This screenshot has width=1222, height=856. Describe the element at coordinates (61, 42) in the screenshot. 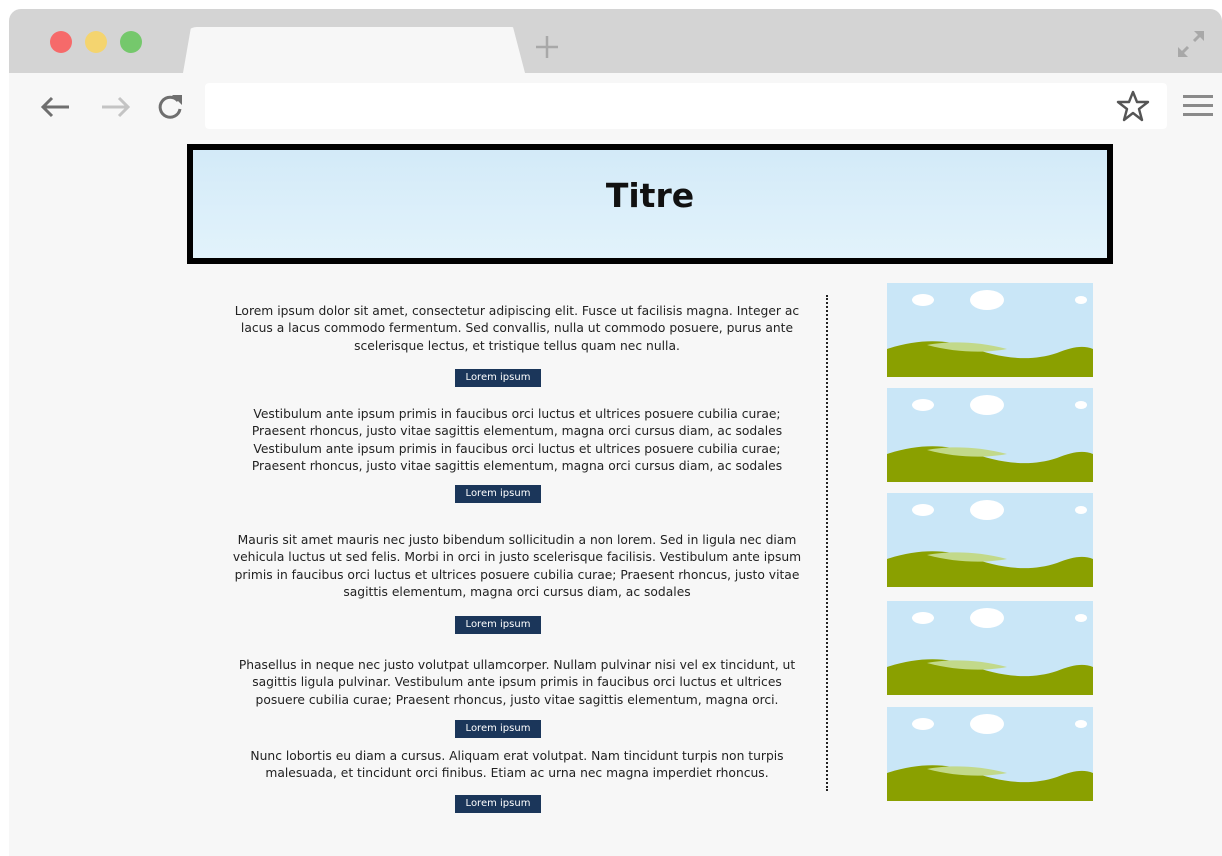

I see `close-window-button` at that location.